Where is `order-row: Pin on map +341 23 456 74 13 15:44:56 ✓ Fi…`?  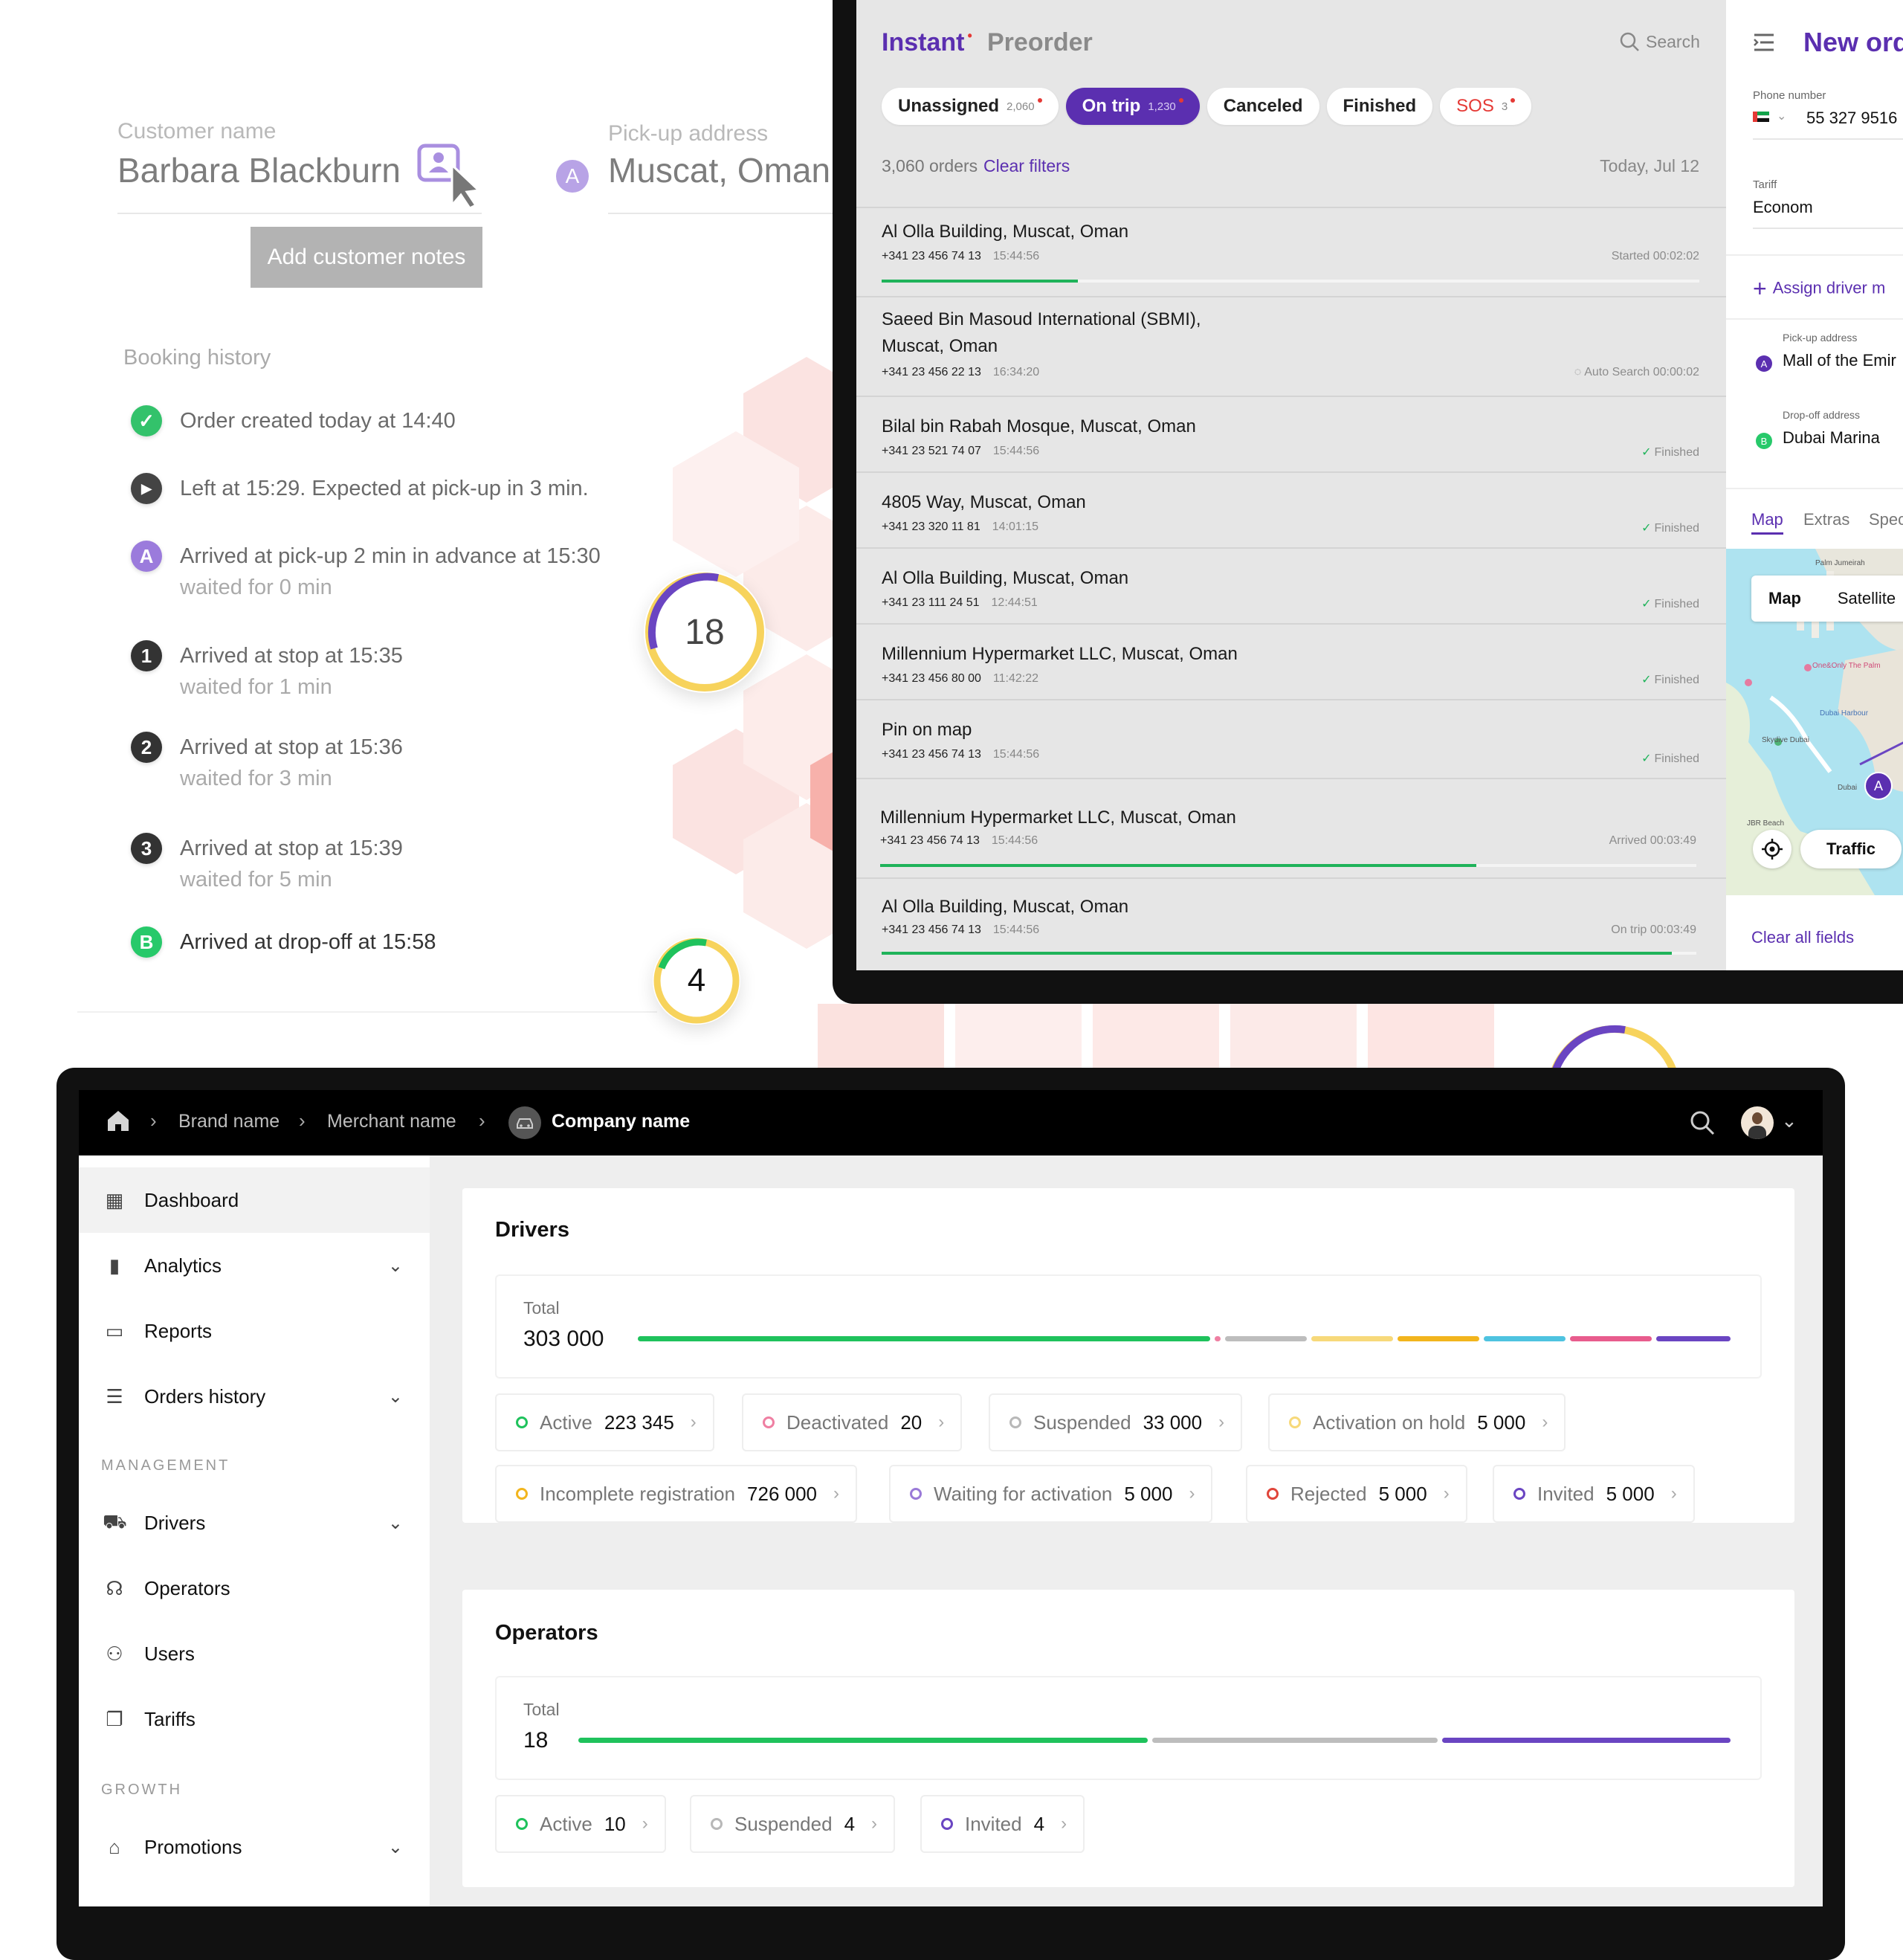
order-row: Pin on map +341 23 456 74 13 15:44:56 ✓ Fi… is located at coordinates (1291, 739).